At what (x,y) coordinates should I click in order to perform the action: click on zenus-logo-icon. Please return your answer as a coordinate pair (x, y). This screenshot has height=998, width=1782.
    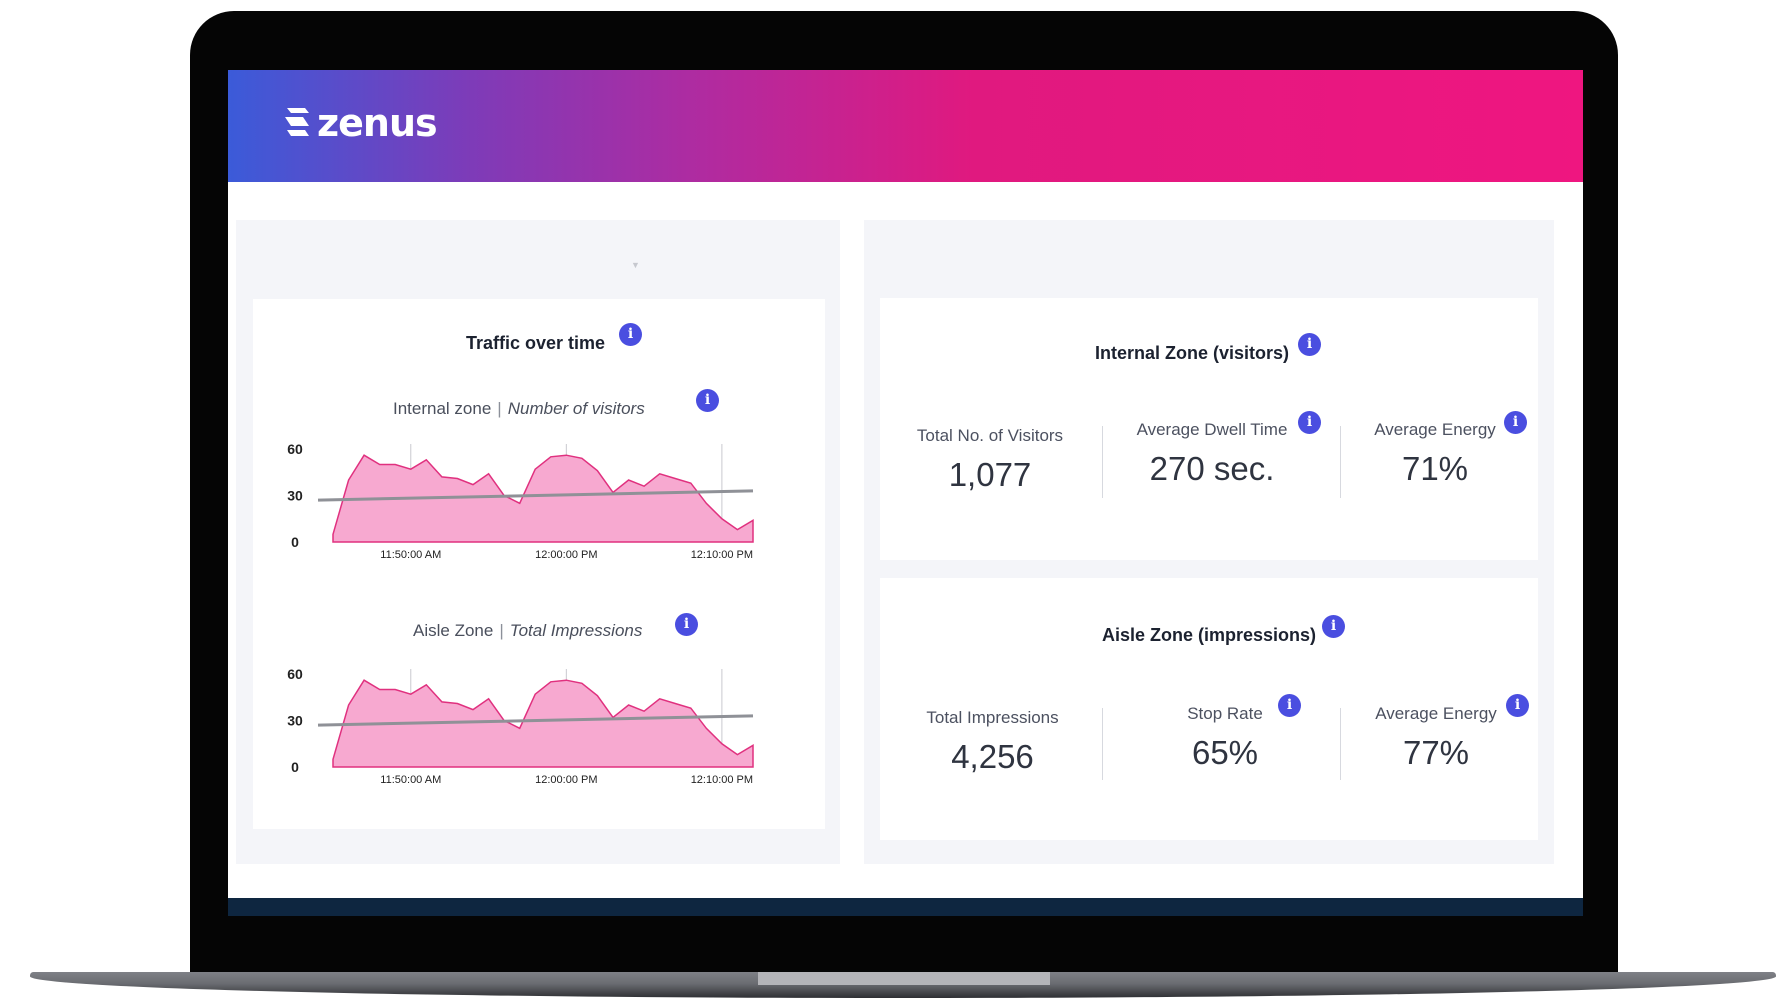
    Looking at the image, I should click on (297, 122).